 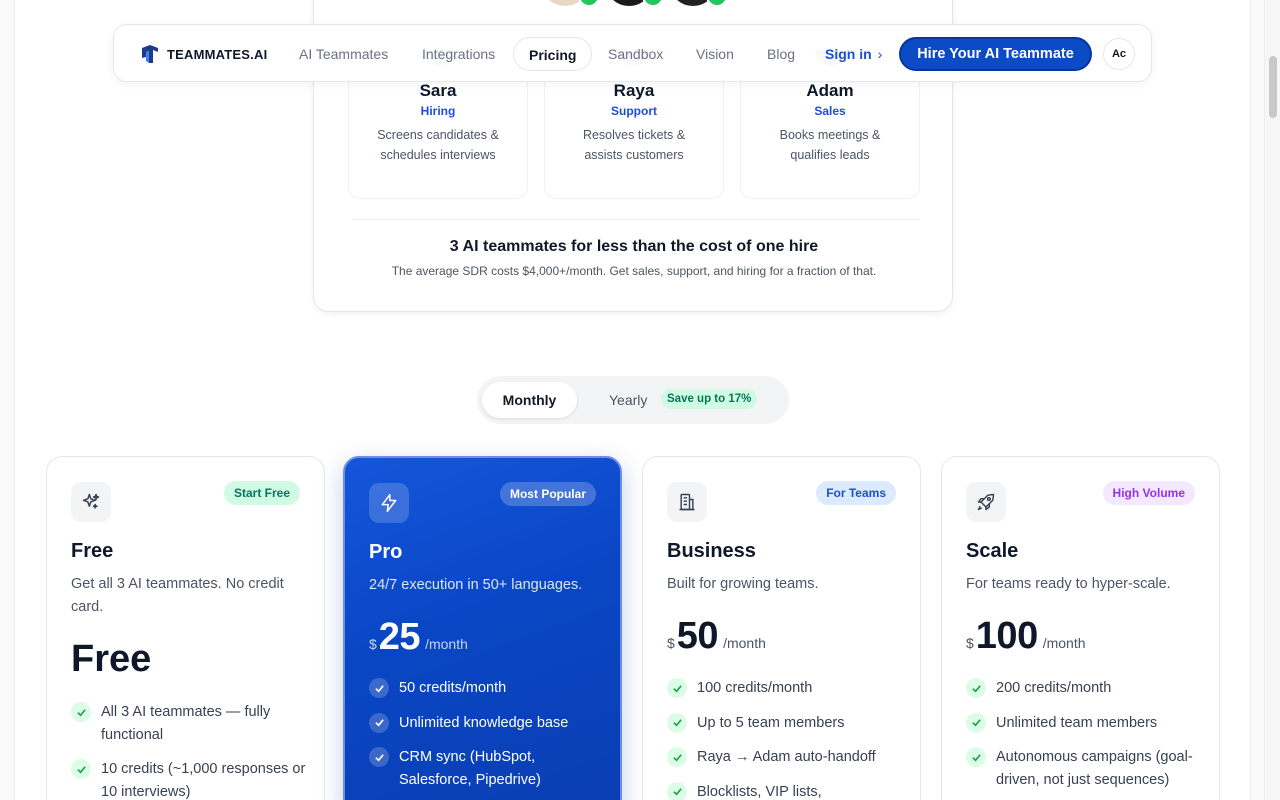 I want to click on teammate-role: Support, so click(x=634, y=111).